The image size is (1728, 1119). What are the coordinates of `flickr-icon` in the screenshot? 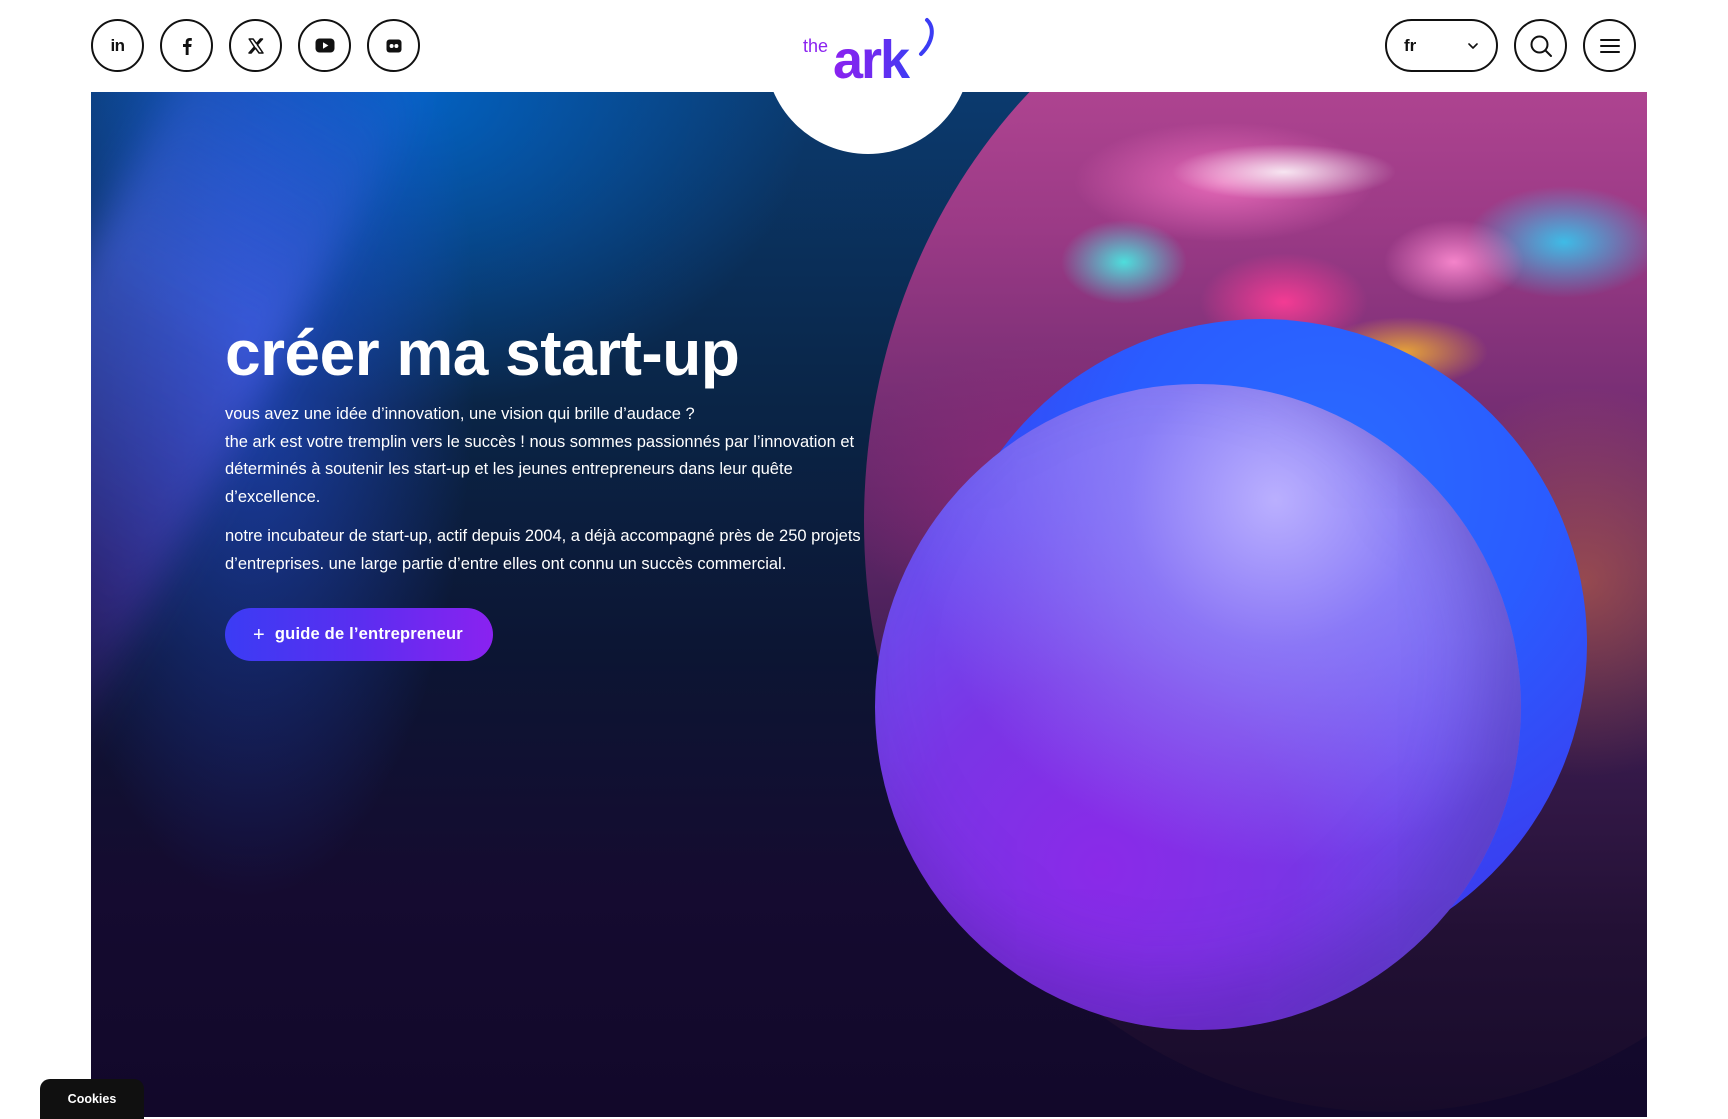 It's located at (393, 45).